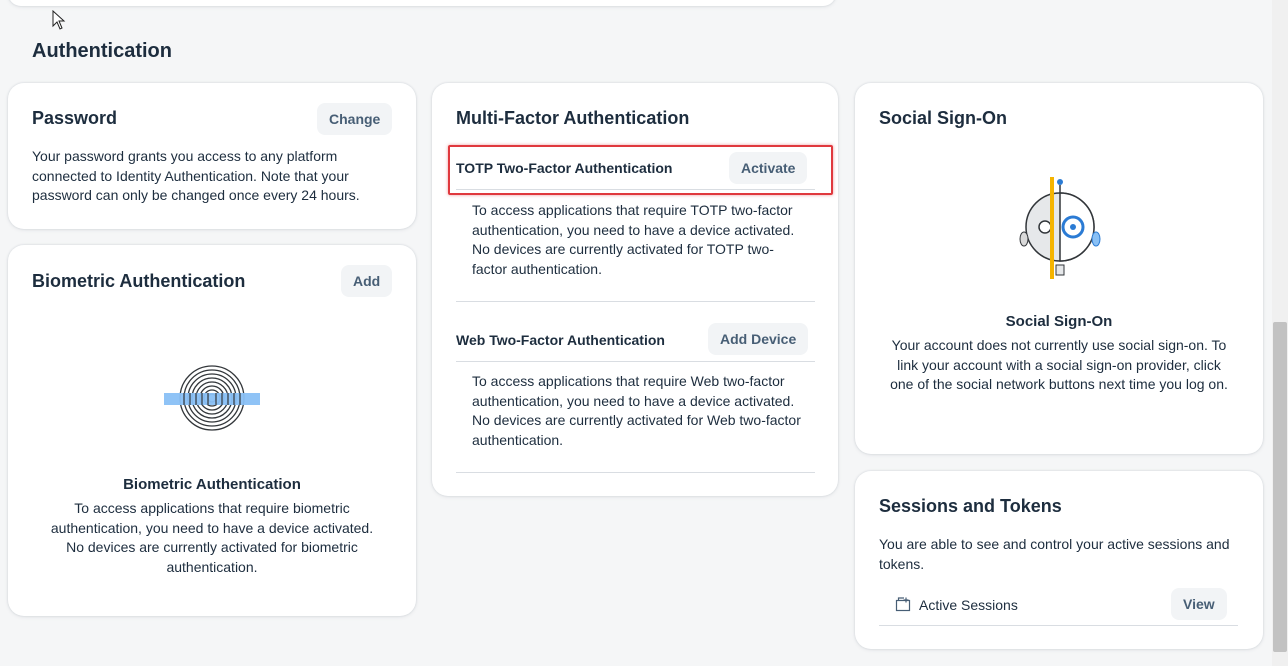 The height and width of the screenshot is (666, 1288). What do you see at coordinates (560, 340) in the screenshot?
I see `web-2fa-title: Web Two-Factor Authentication` at bounding box center [560, 340].